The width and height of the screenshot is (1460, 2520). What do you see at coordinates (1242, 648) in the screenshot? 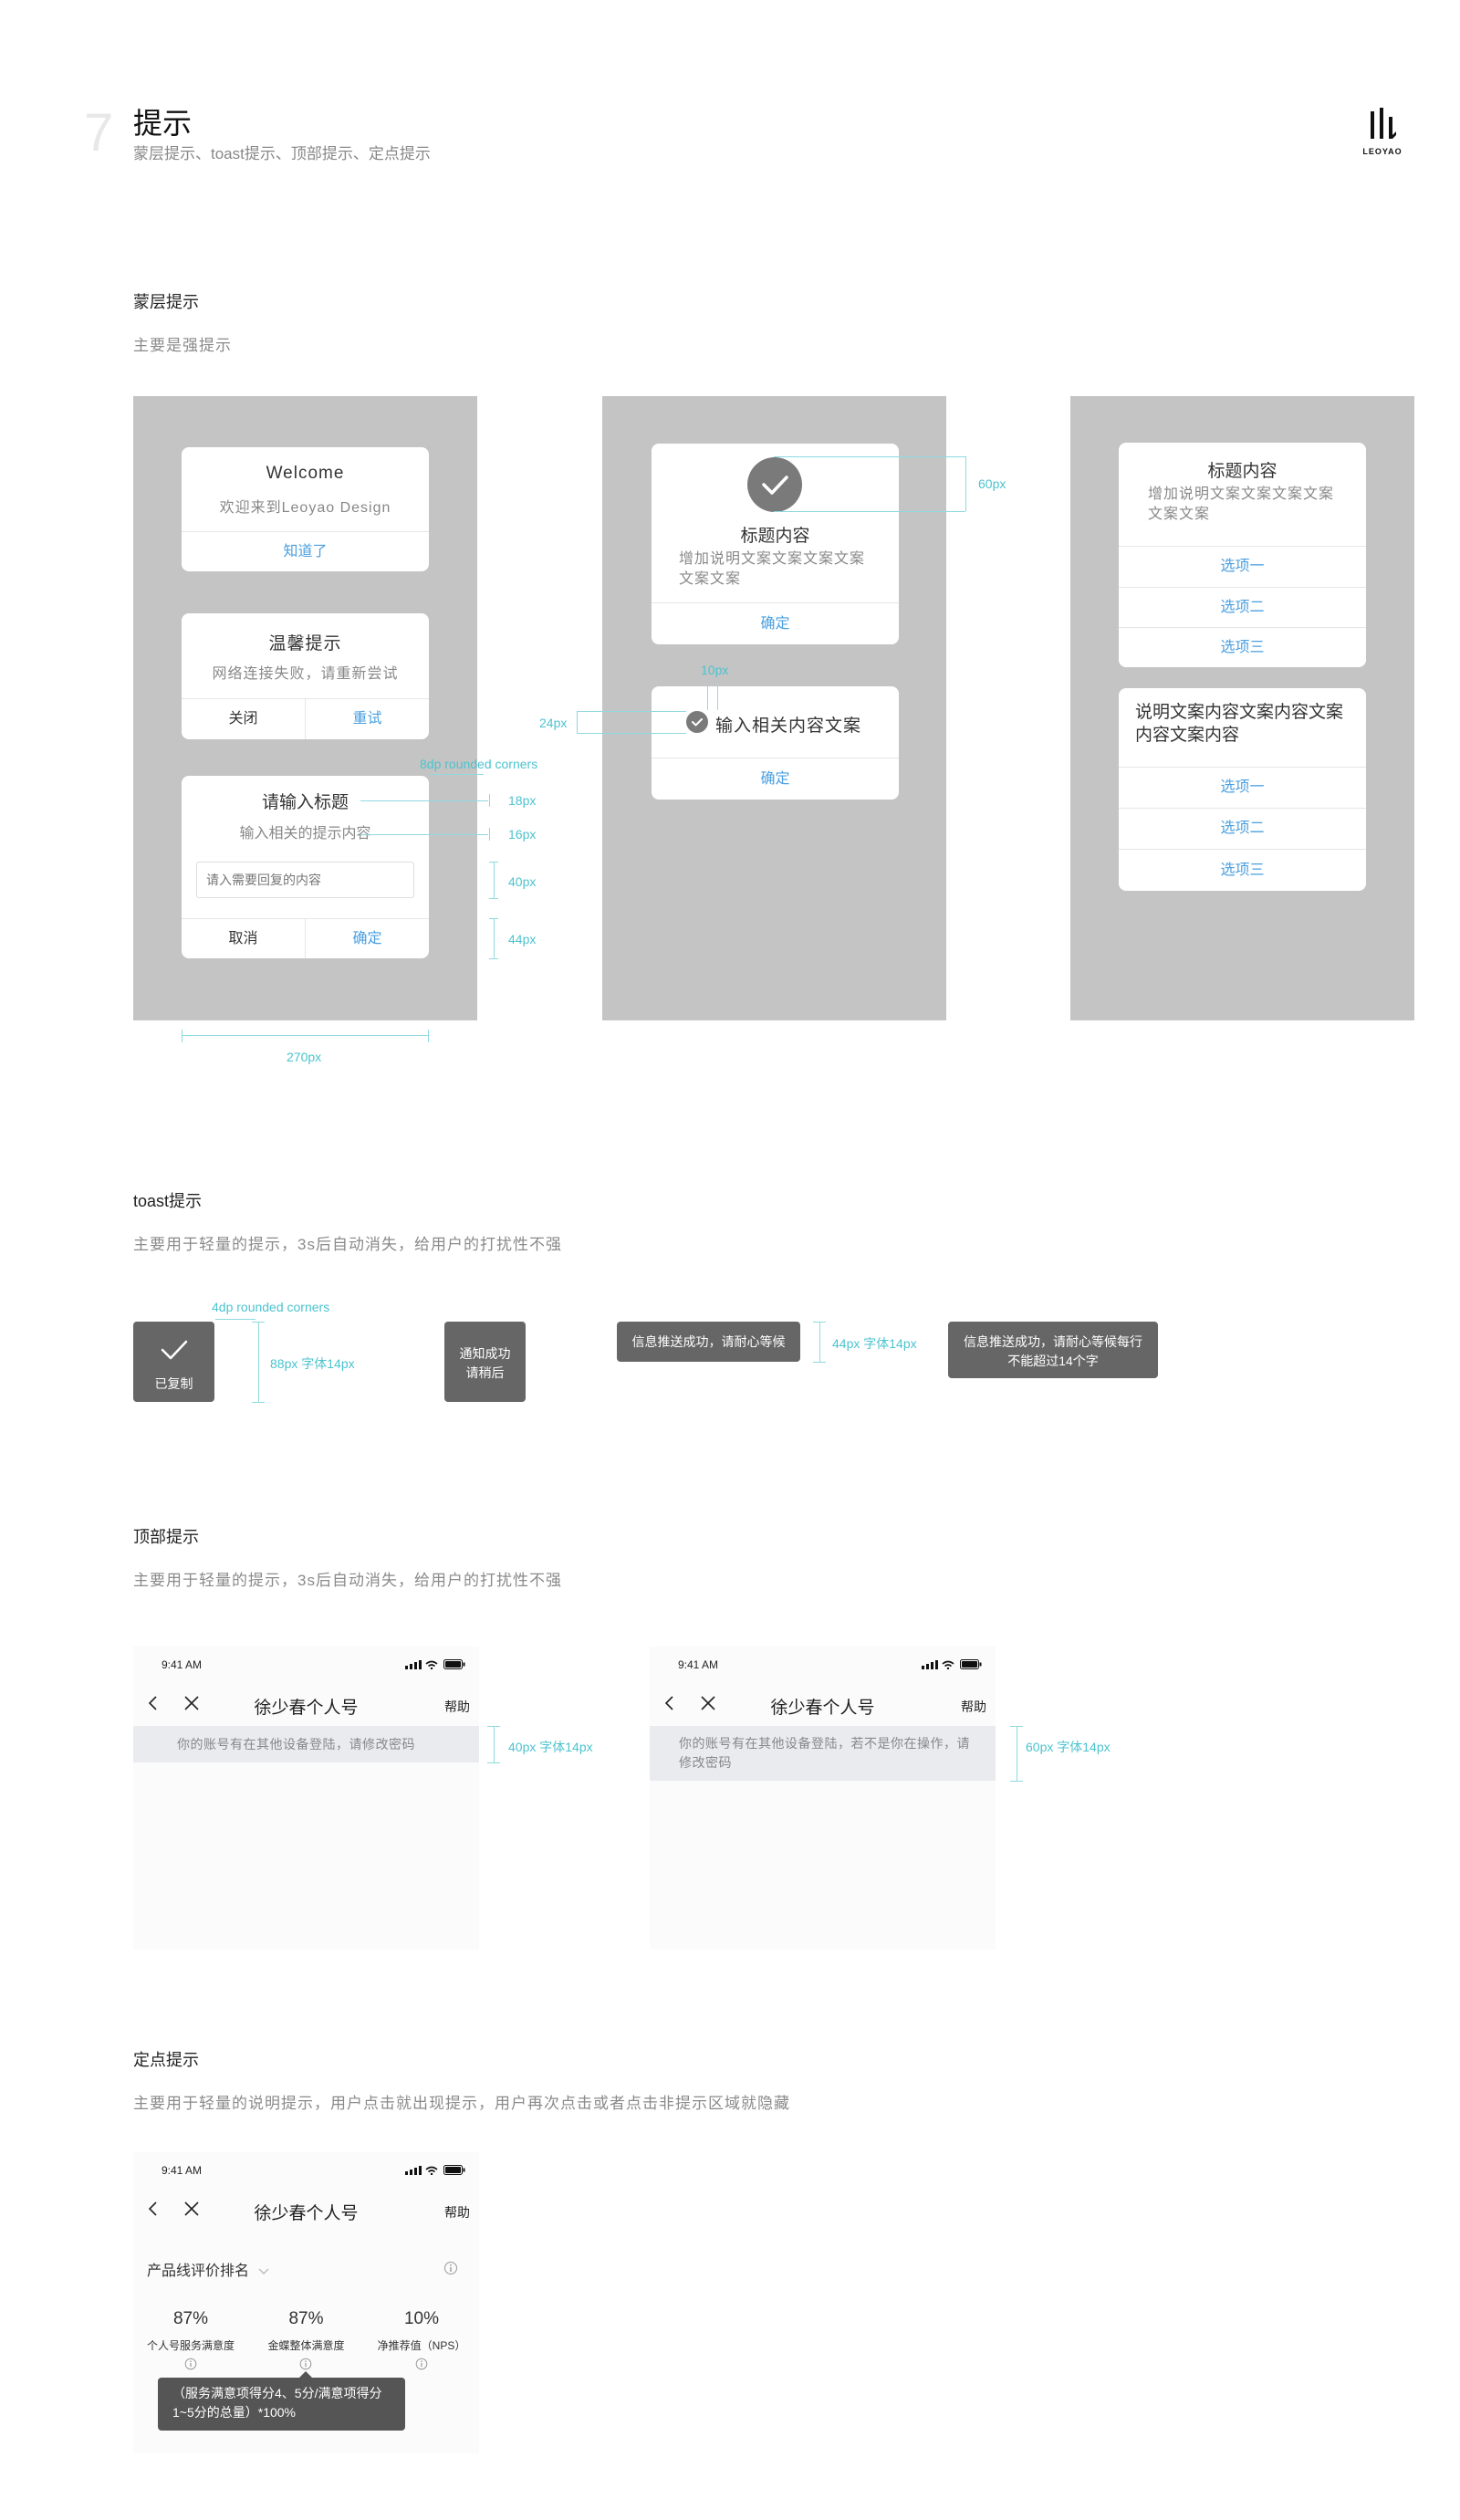
I see `option-item-3: 选项三` at bounding box center [1242, 648].